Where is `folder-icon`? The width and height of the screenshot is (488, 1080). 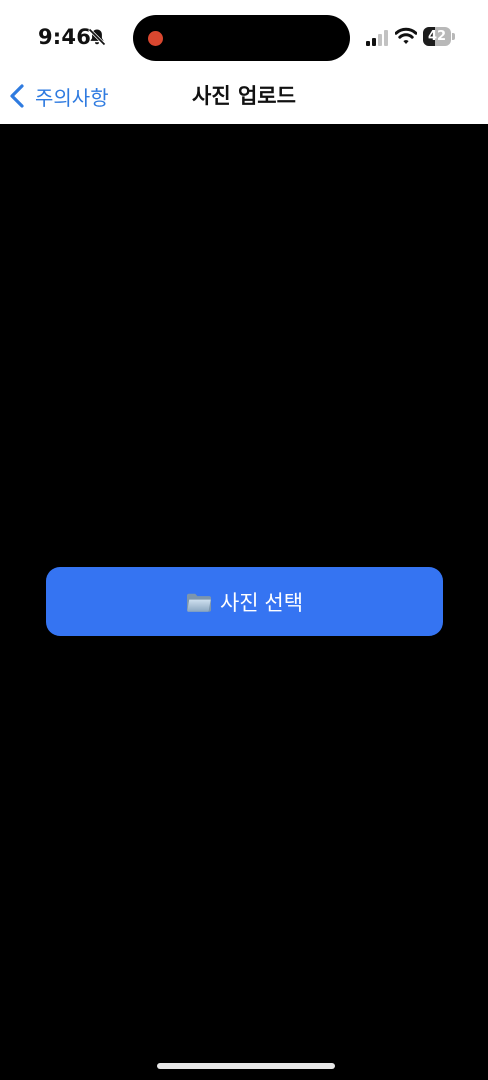
folder-icon is located at coordinates (198, 602).